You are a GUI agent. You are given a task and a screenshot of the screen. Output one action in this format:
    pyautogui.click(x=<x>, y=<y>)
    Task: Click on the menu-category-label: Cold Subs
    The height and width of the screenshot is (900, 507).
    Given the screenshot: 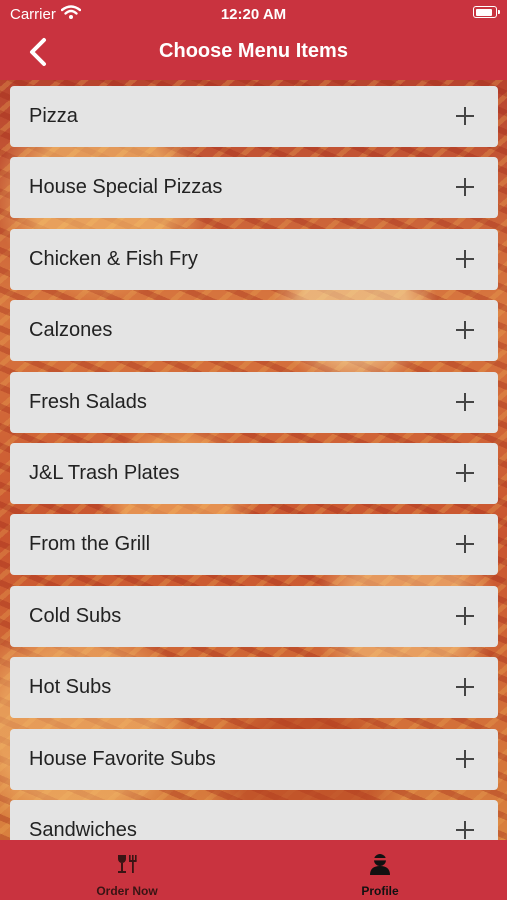 What is the action you would take?
    pyautogui.click(x=75, y=615)
    